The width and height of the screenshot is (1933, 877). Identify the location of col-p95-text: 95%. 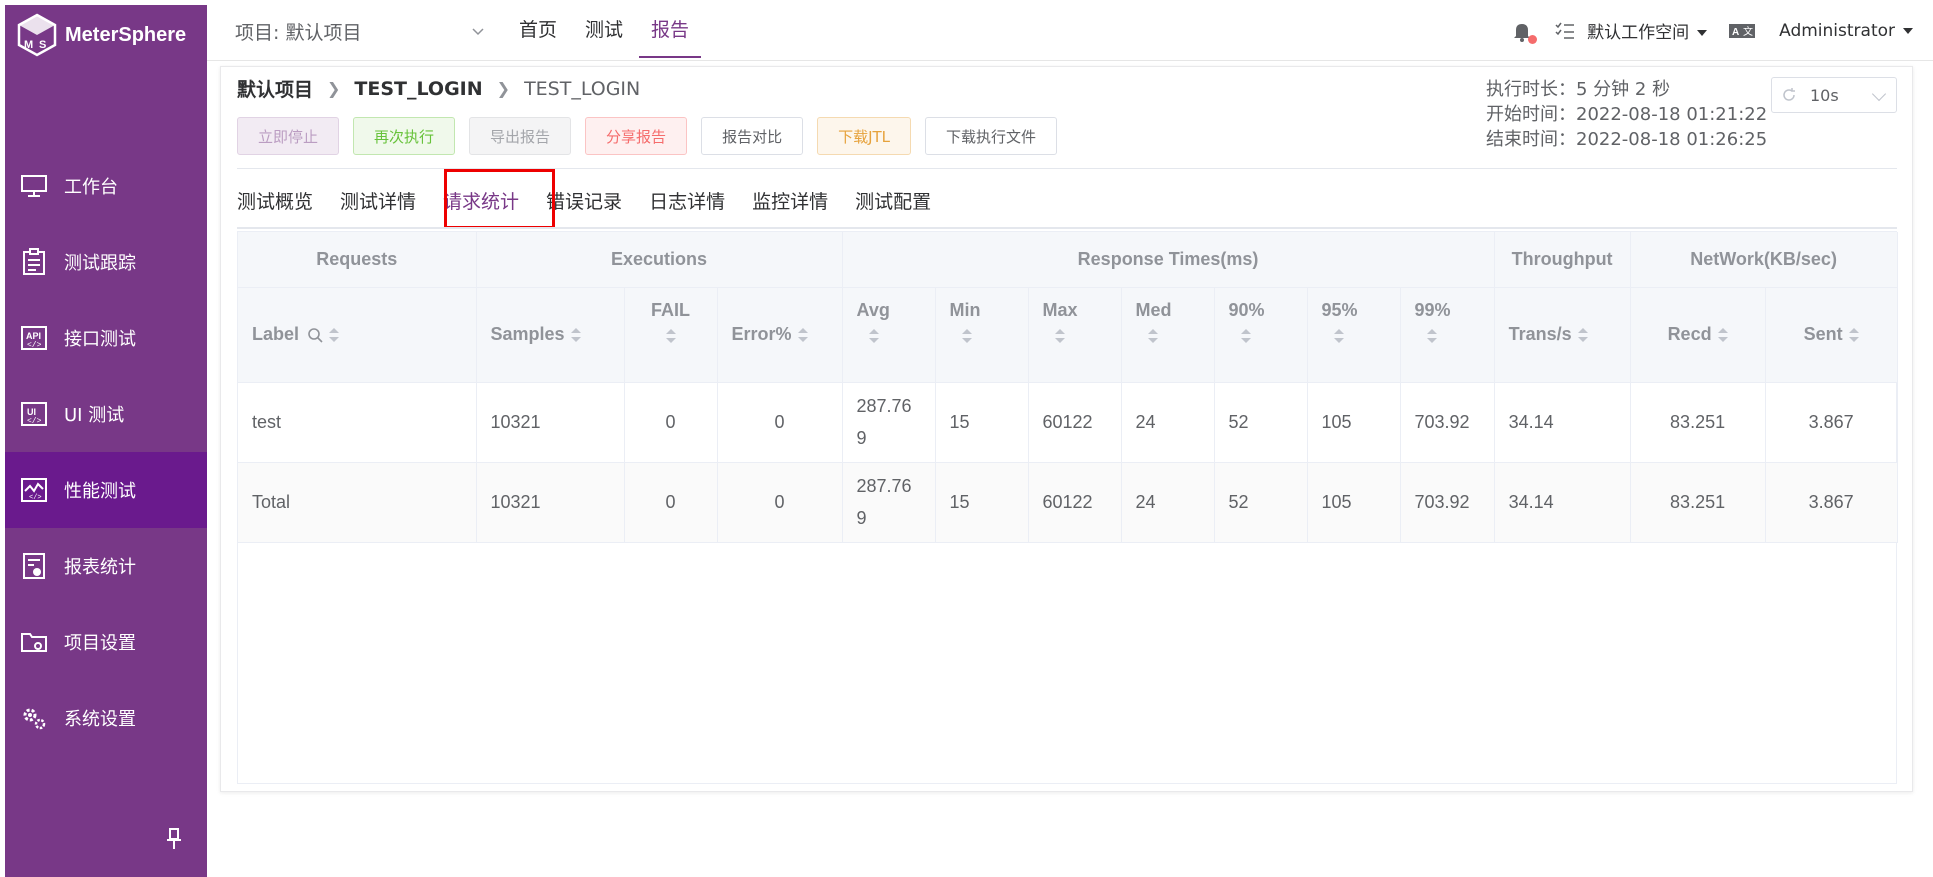
(1339, 309).